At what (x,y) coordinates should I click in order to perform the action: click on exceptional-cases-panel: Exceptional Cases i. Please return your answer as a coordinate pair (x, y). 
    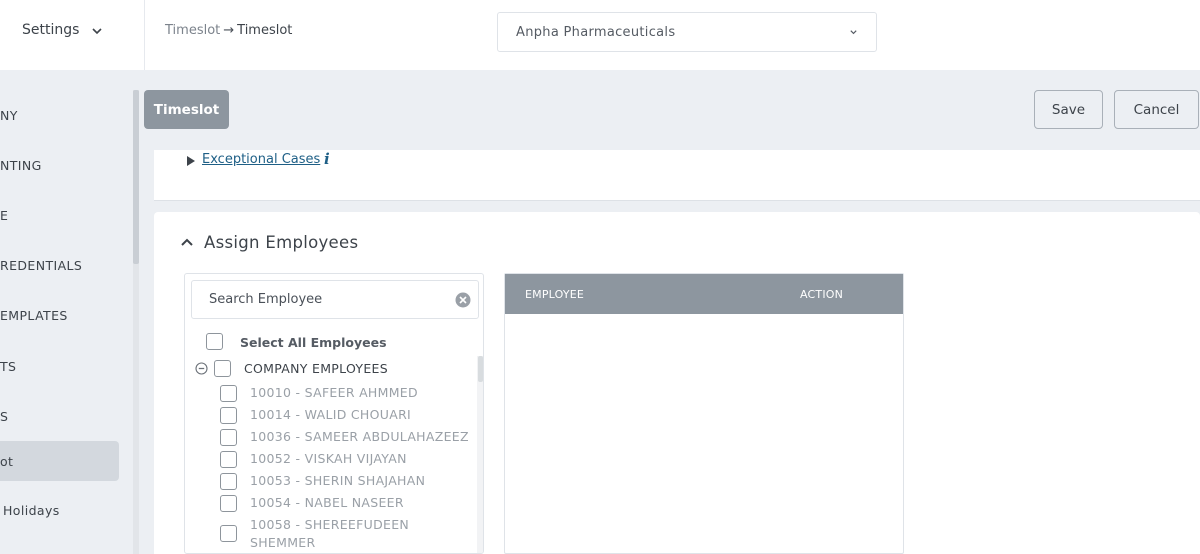
    Looking at the image, I should click on (677, 175).